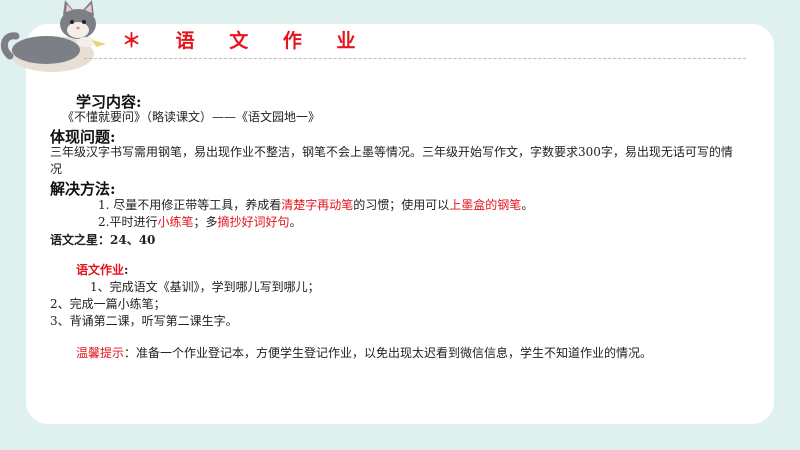  I want to click on homework-heading: 语文作业:, so click(102, 270).